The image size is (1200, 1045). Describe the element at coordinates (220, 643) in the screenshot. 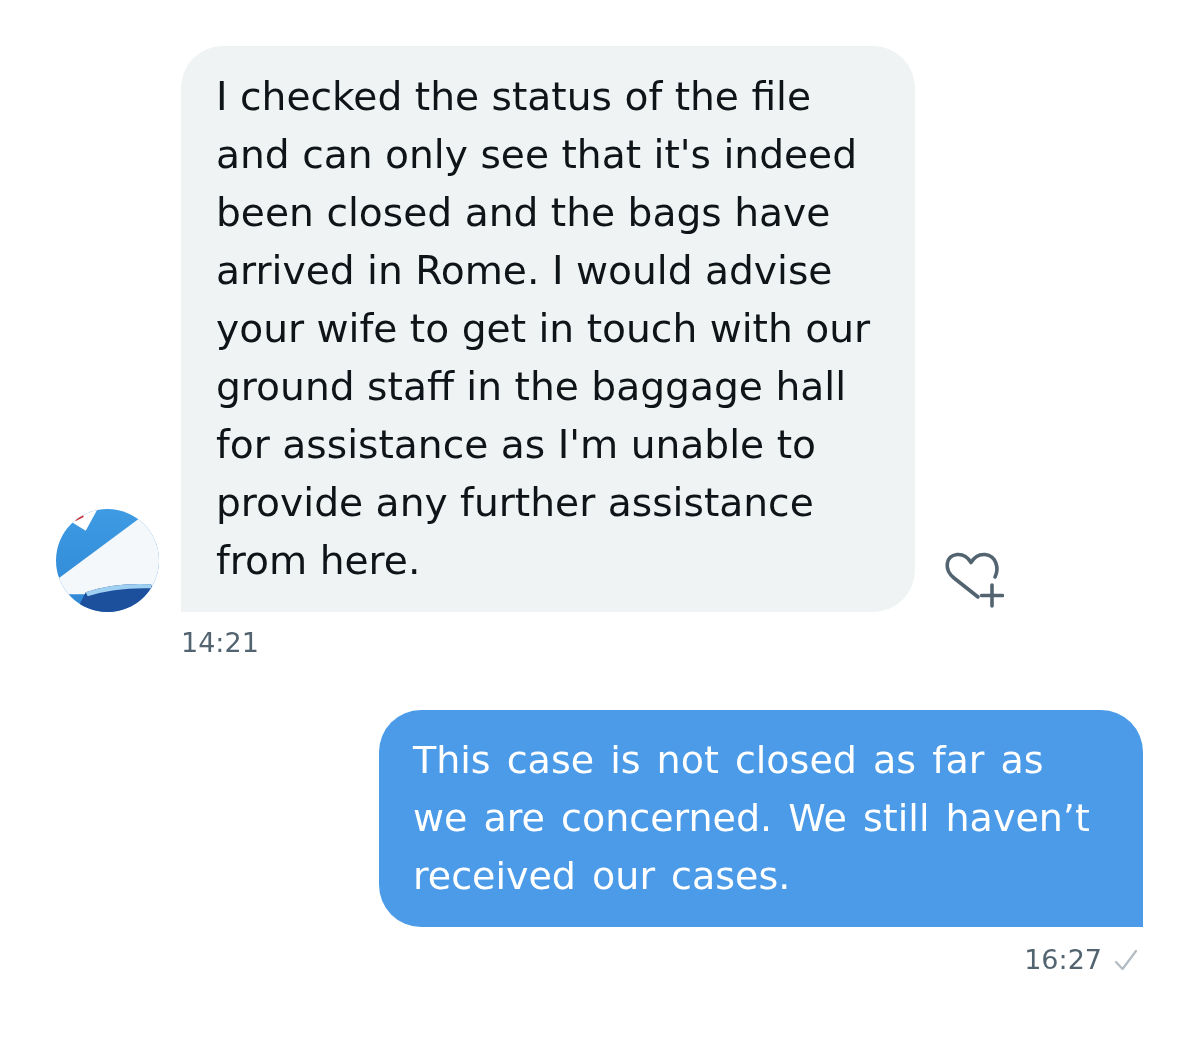

I see `timestamp: 14:21` at that location.